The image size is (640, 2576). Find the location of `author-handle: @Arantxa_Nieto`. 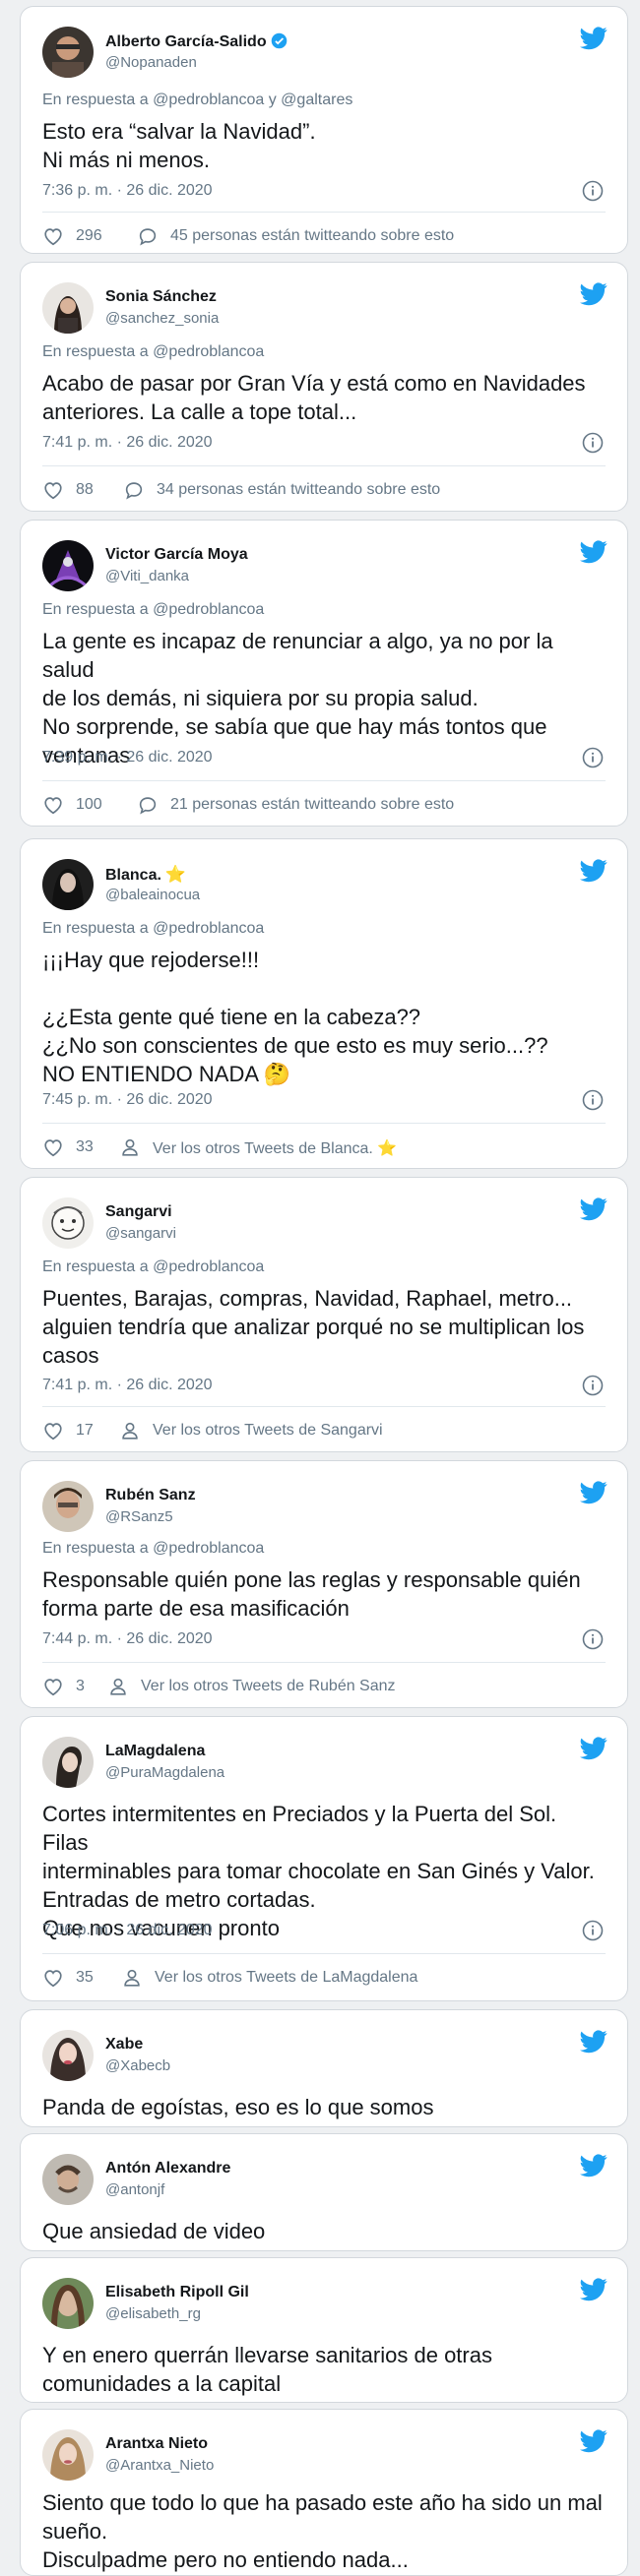

author-handle: @Arantxa_Nieto is located at coordinates (159, 2465).